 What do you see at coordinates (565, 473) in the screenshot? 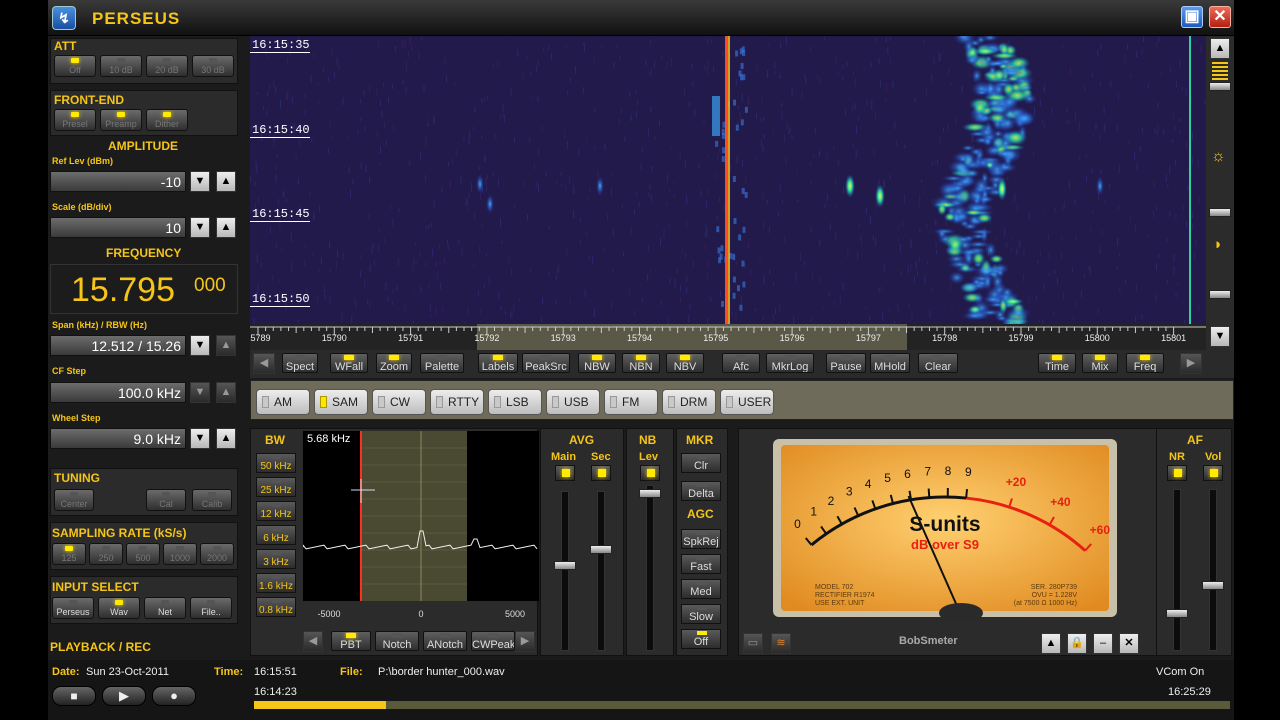
I see `avg-main-led` at bounding box center [565, 473].